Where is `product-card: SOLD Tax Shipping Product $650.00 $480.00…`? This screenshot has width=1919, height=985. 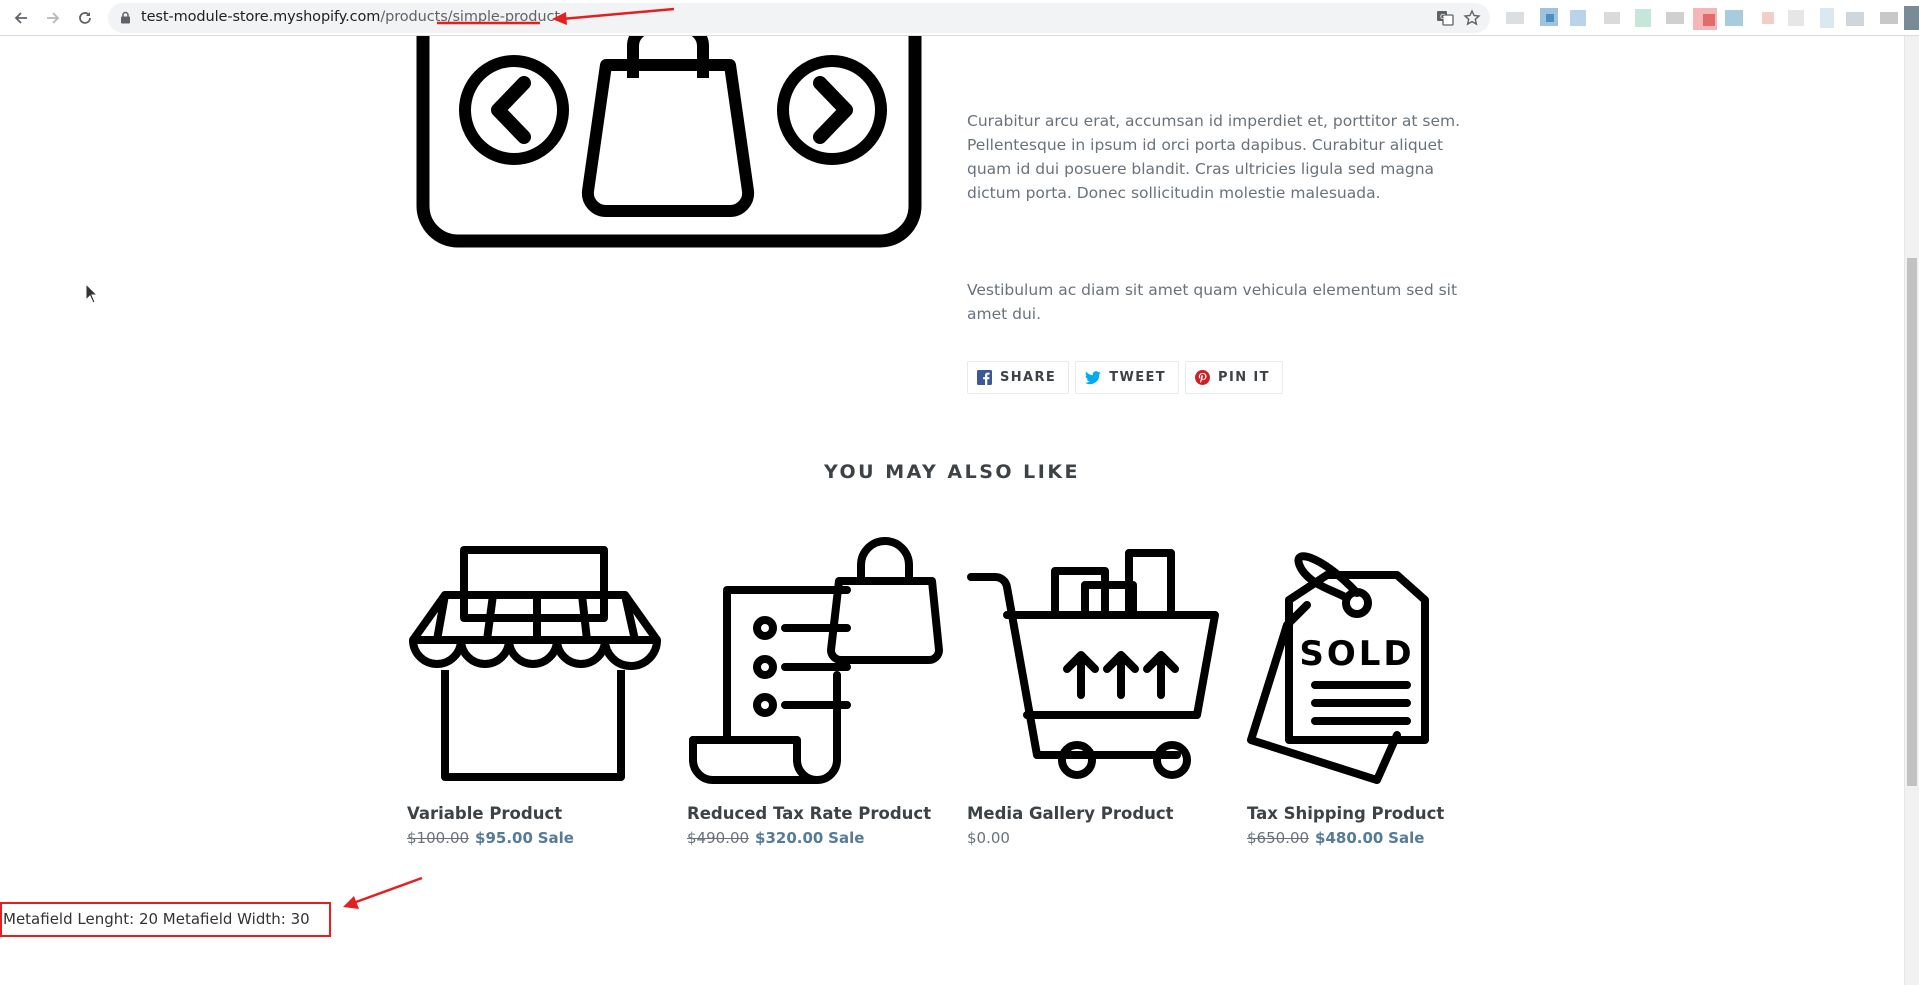
product-card: SOLD Tax Shipping Product $650.00 $480.00… is located at coordinates (1377, 691).